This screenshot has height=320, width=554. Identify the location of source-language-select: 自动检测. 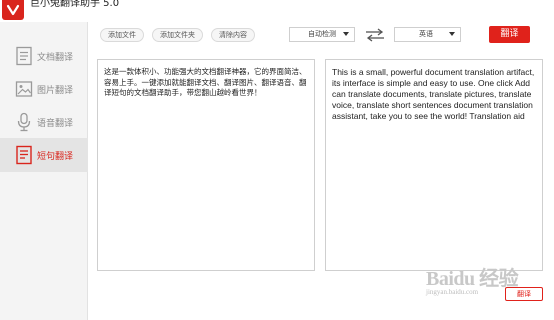
(322, 34).